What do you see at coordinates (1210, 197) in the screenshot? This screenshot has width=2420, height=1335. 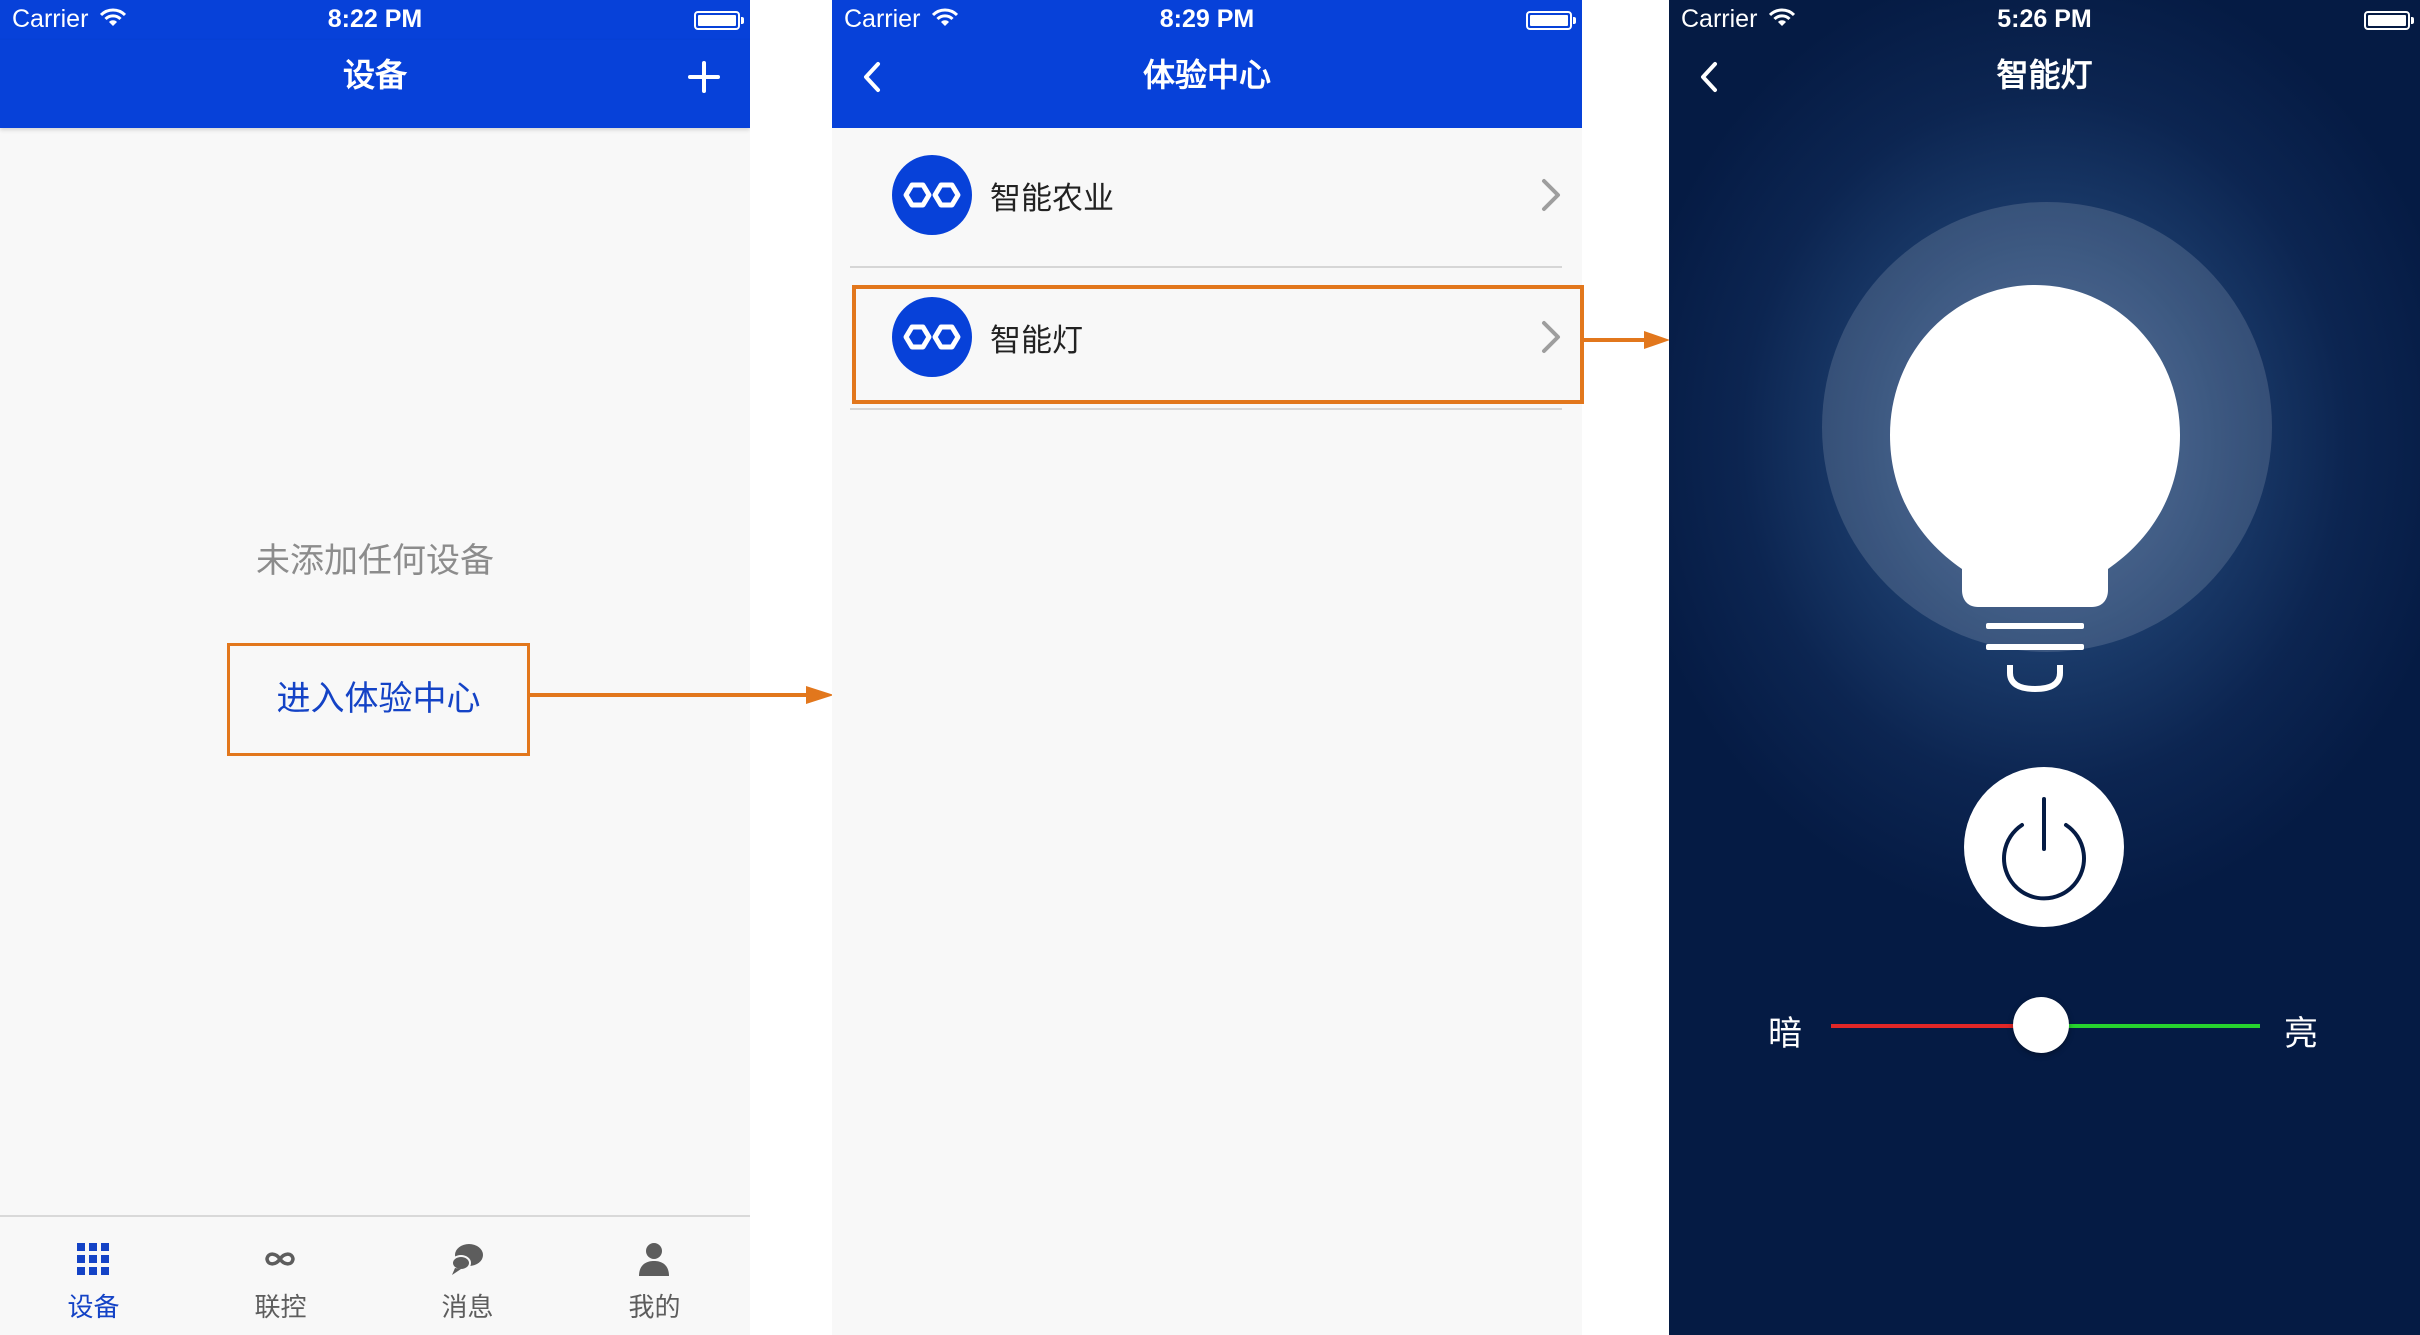 I see `list-item-smart-agriculture: 智能农业` at bounding box center [1210, 197].